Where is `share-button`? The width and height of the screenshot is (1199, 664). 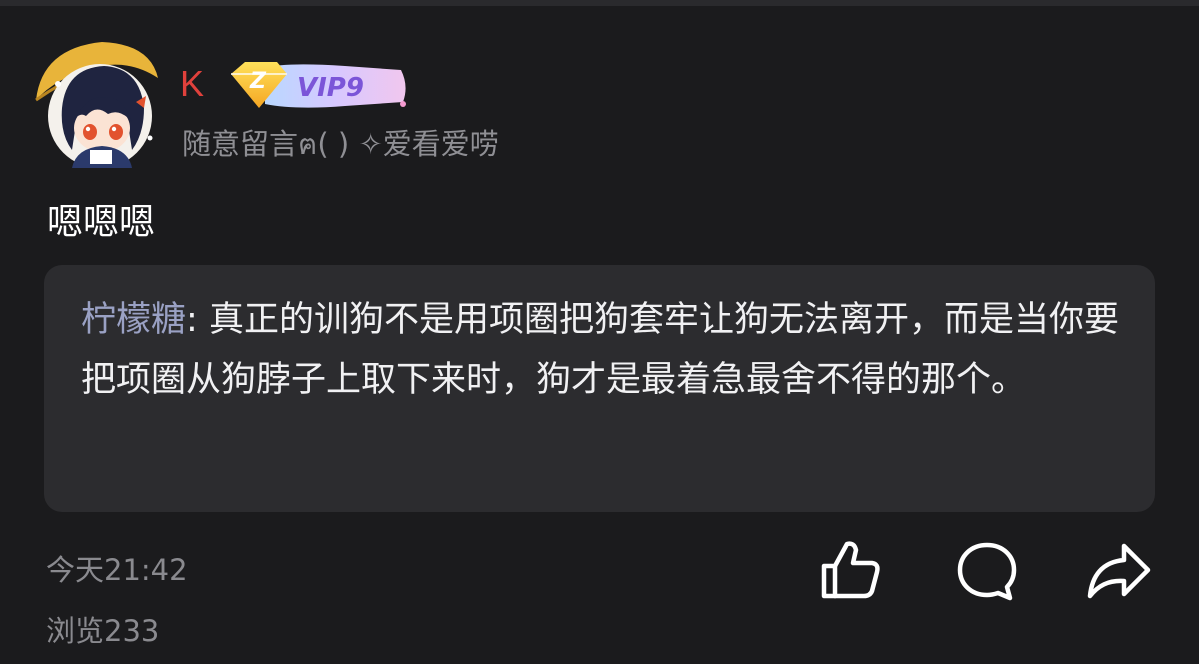
share-button is located at coordinates (1119, 571).